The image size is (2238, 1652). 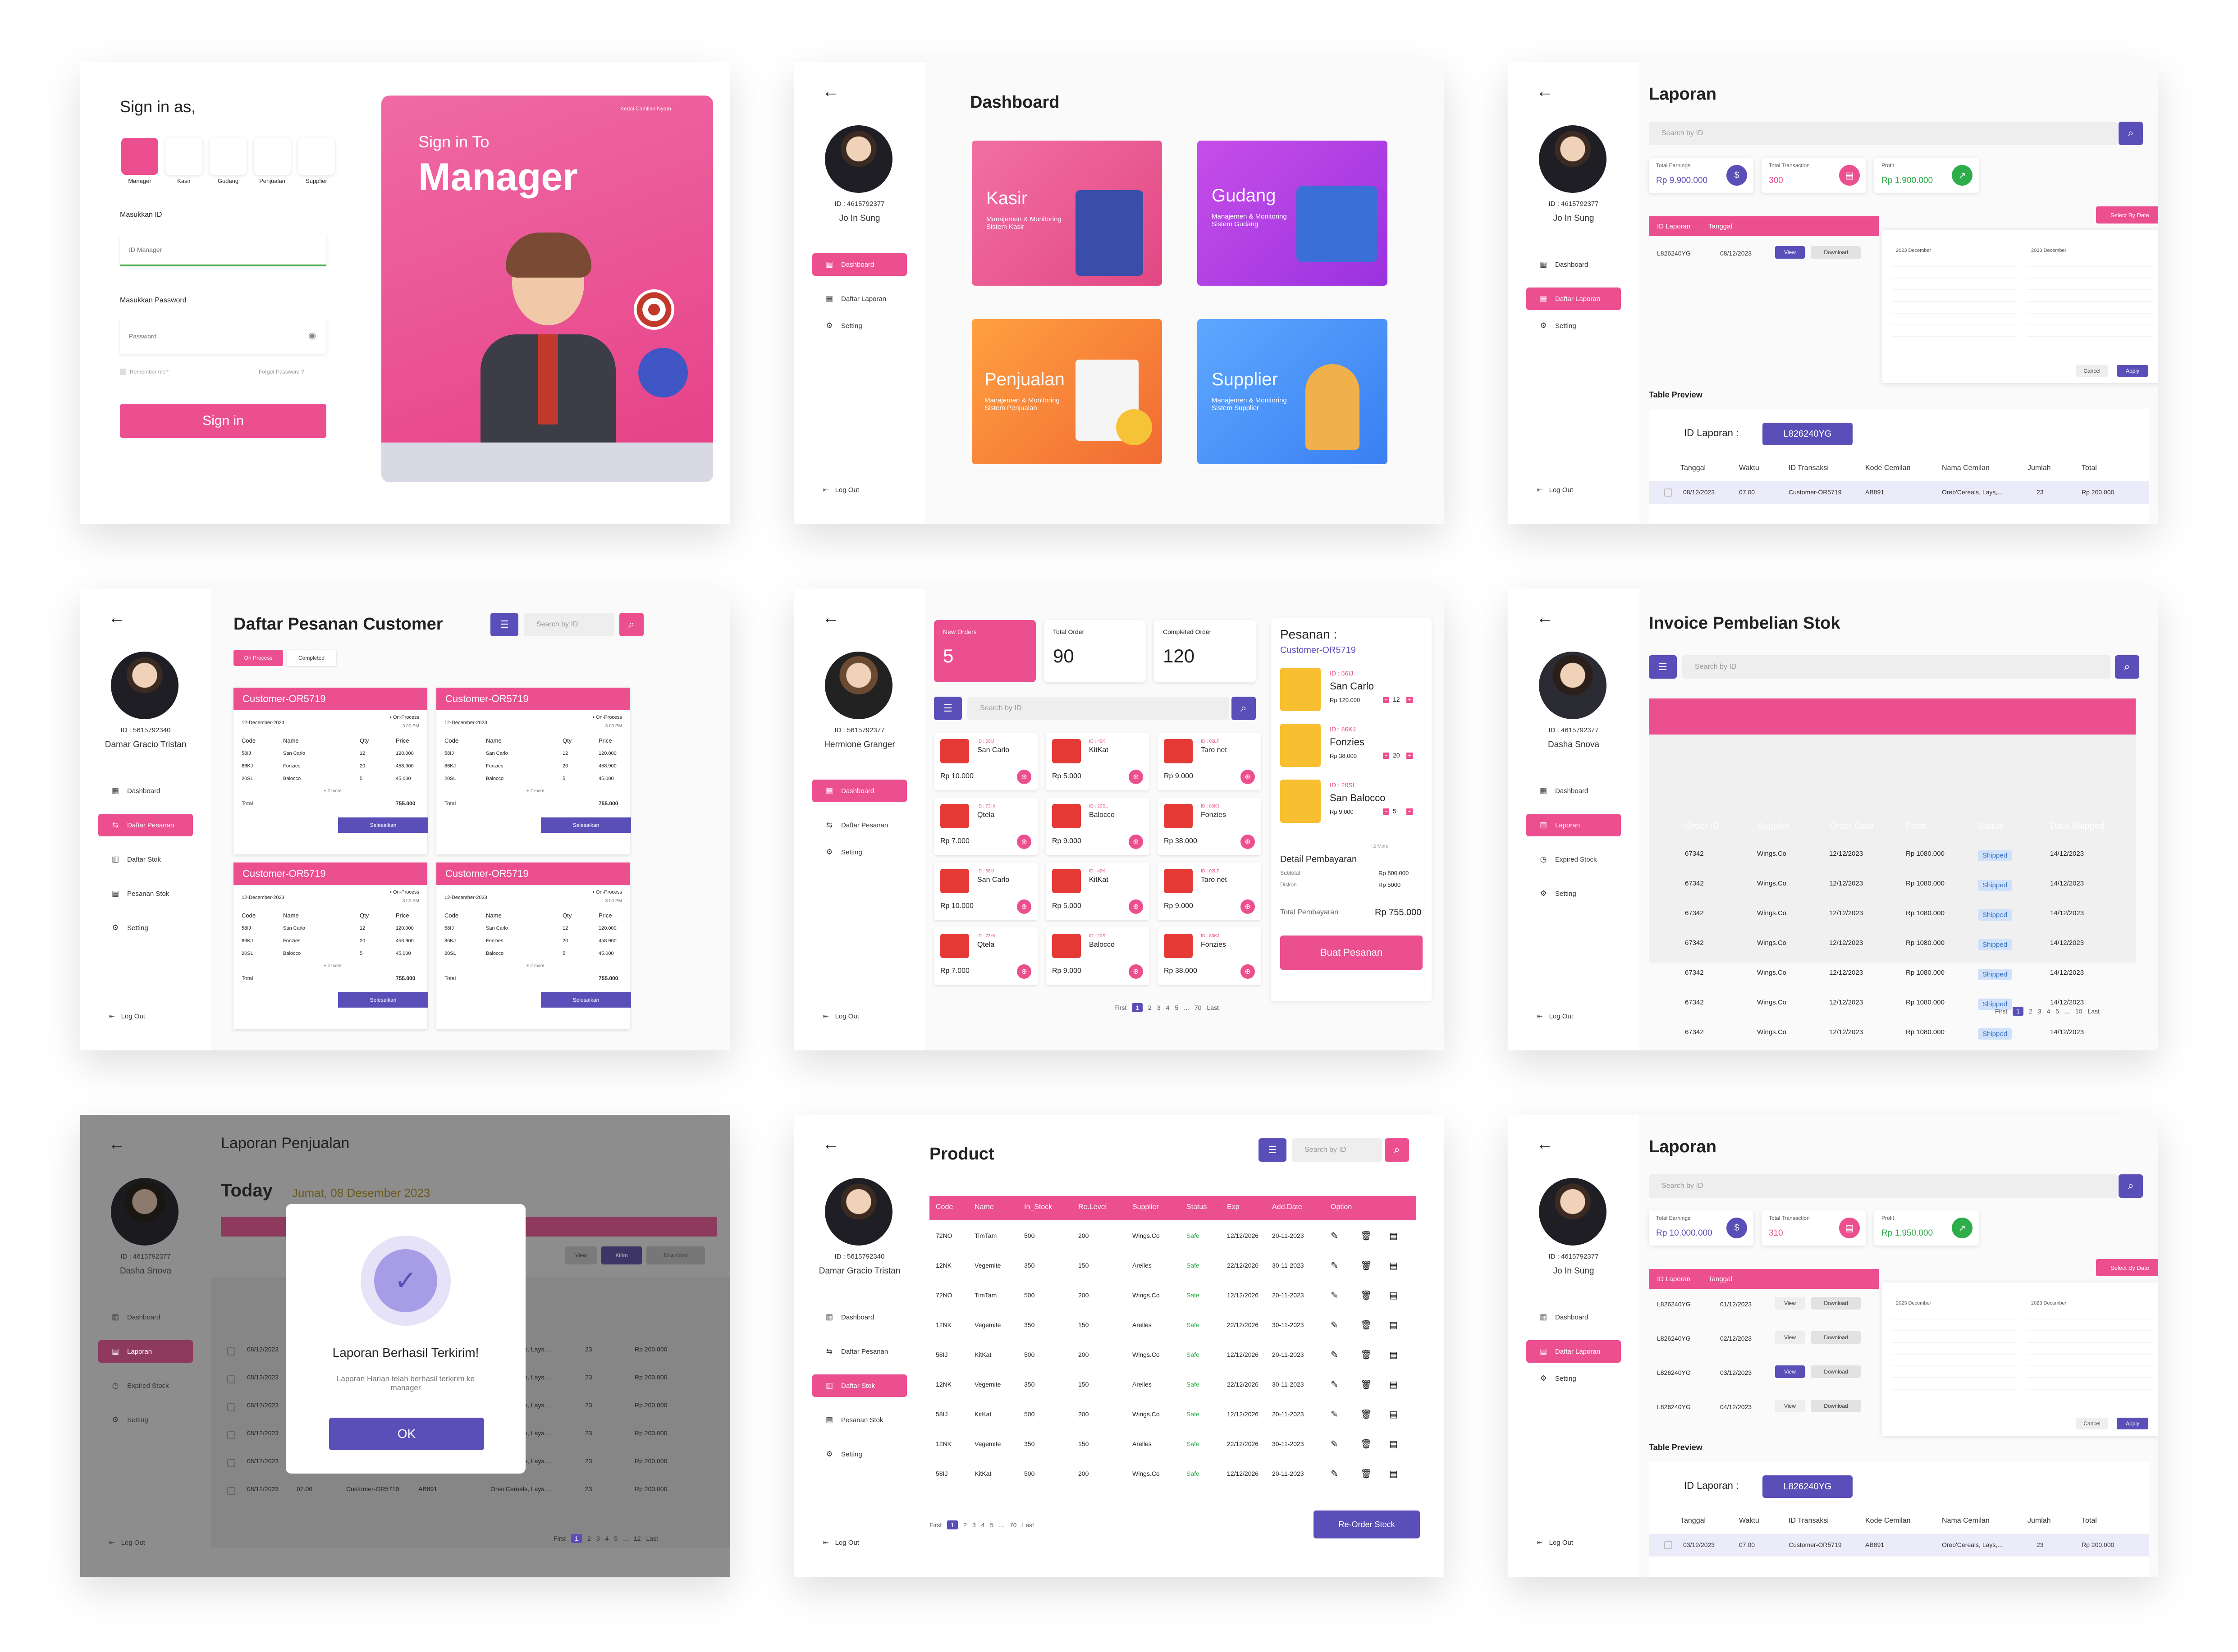 What do you see at coordinates (1097, 761) in the screenshot?
I see `product-card: ID : 49KI KitKat Rp 5.000 ⊕` at bounding box center [1097, 761].